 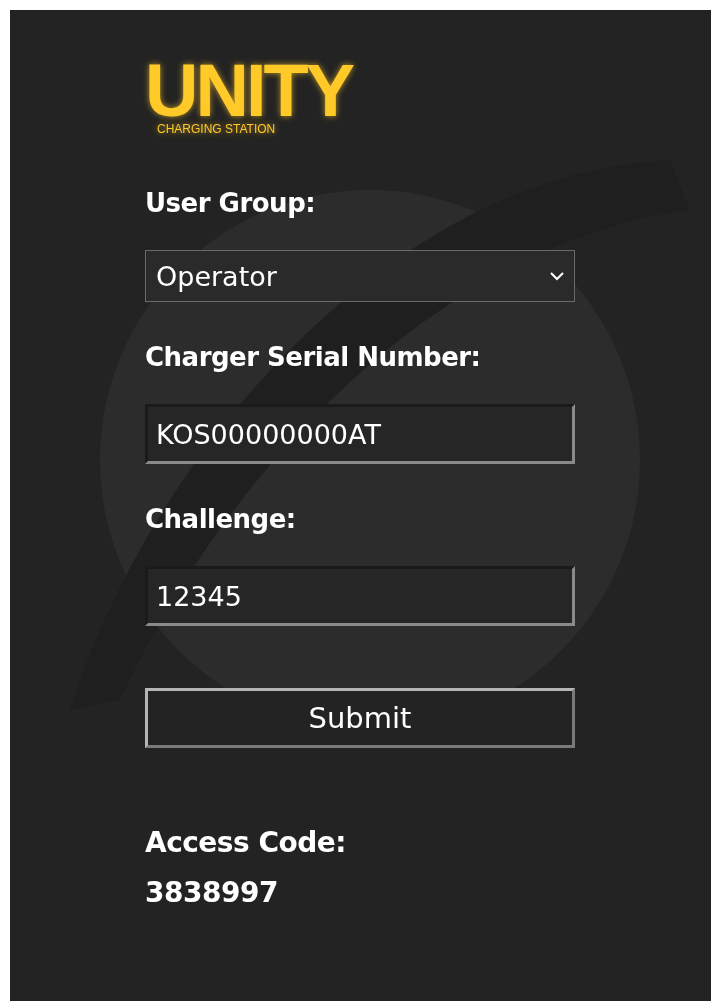 What do you see at coordinates (360, 718) in the screenshot?
I see `submit-button: Submit` at bounding box center [360, 718].